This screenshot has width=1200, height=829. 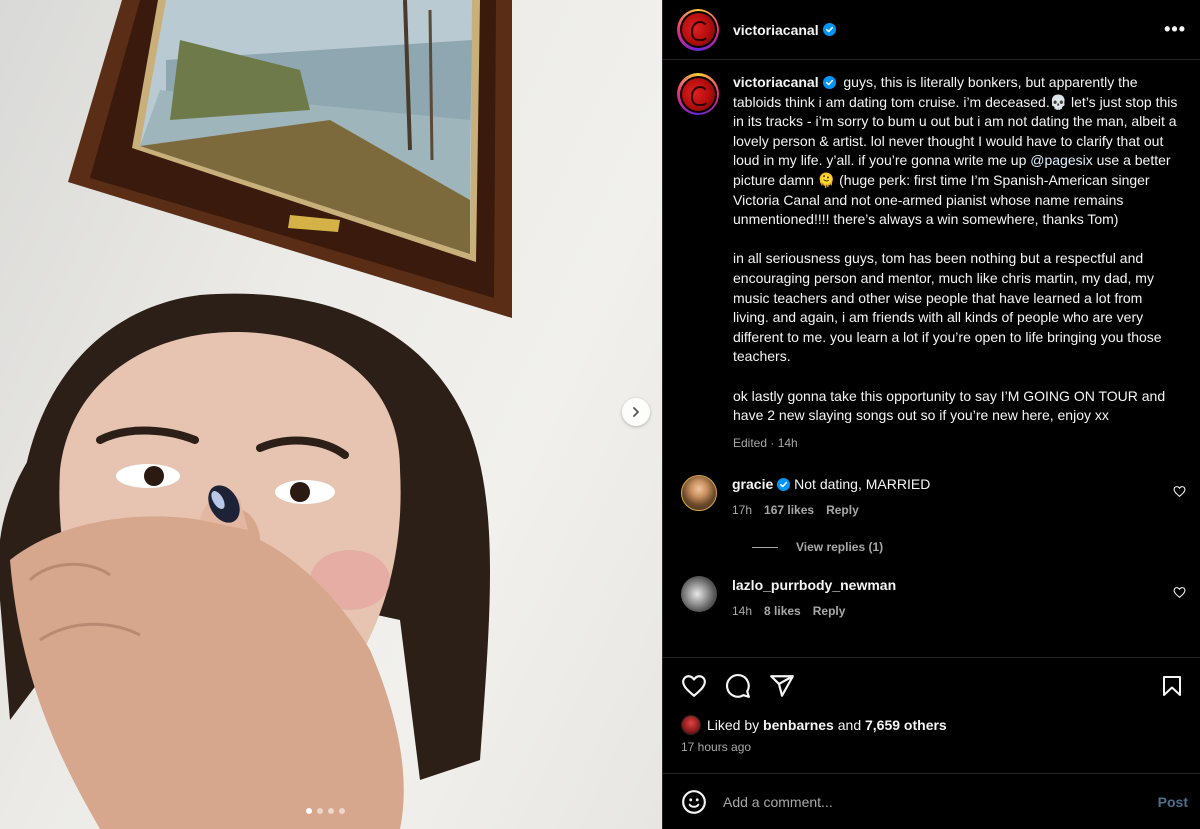 I want to click on likes-count: 7,659 others, so click(x=906, y=725).